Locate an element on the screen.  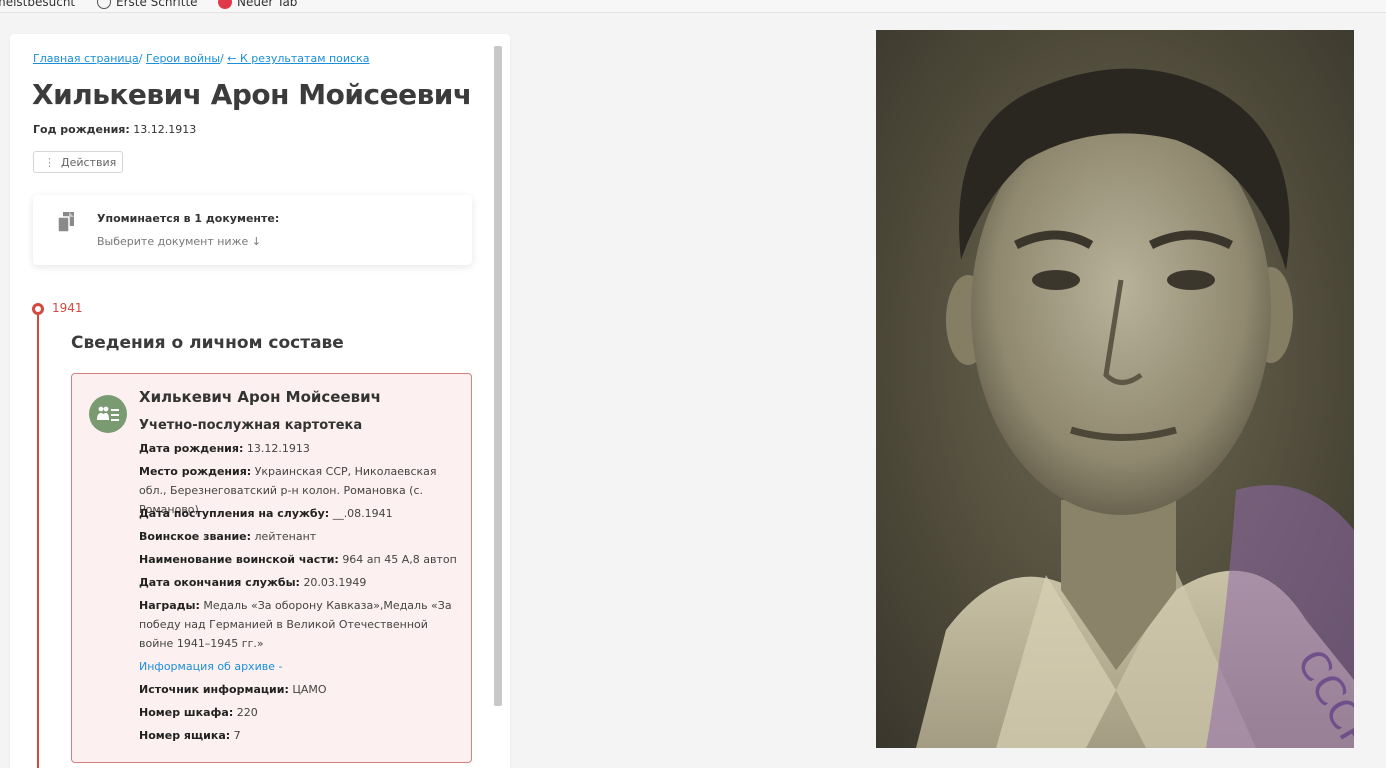
record-person-name: Хилькевич Арон Мойсеевич is located at coordinates (260, 397).